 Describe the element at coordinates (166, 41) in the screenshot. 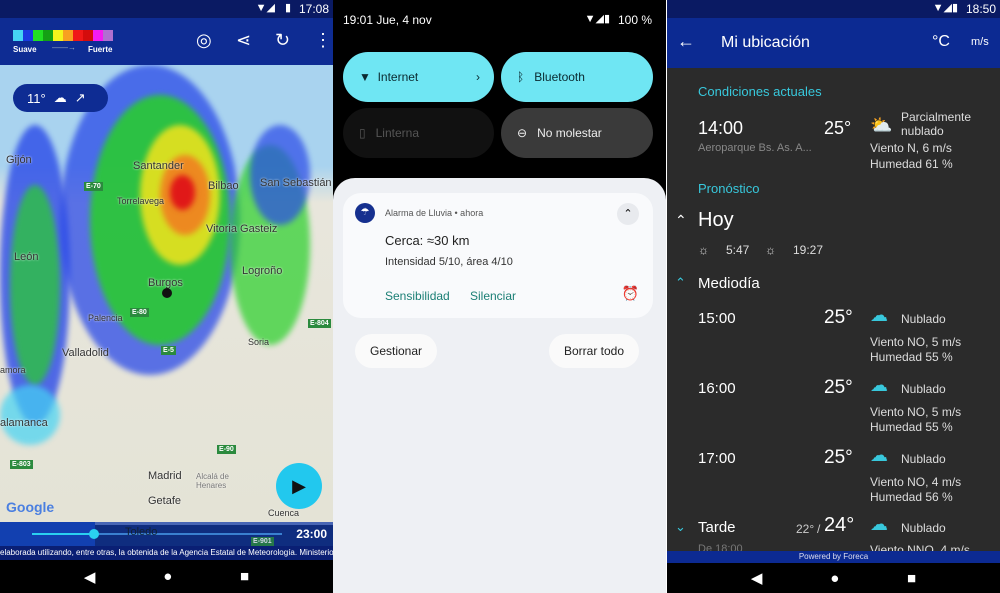

I see `toolbar: Suave ——→ Fuerte ◎ ⋖ ↻ ⋮` at that location.